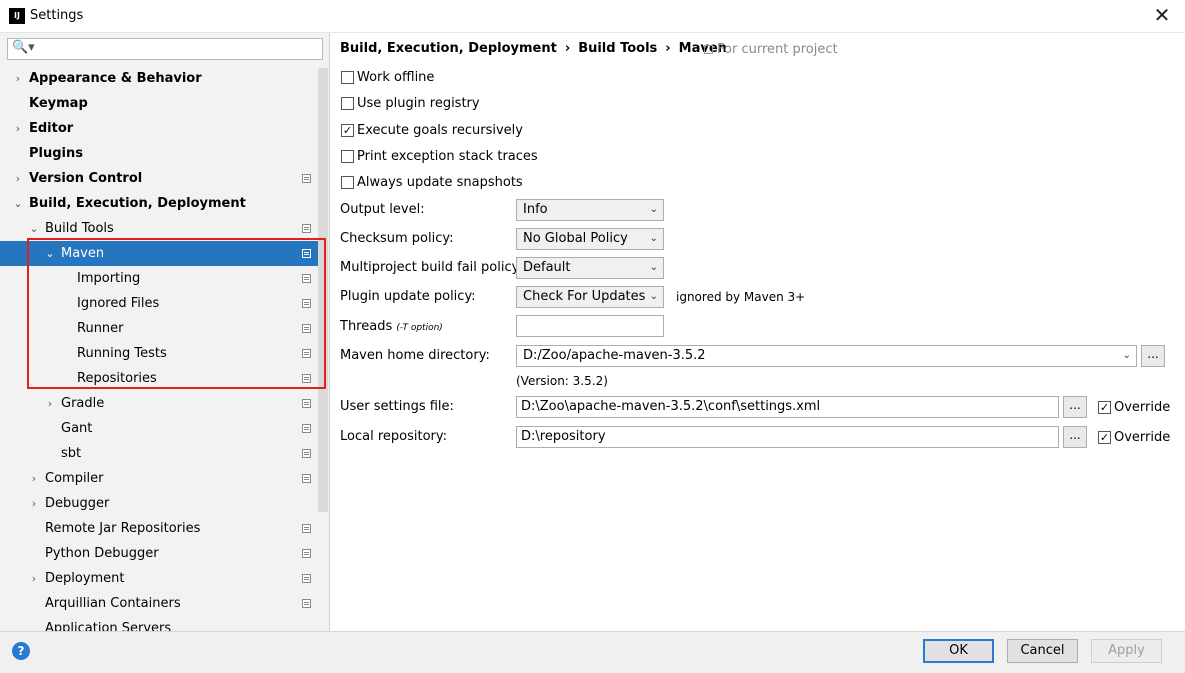 This screenshot has width=1185, height=673. Describe the element at coordinates (83, 403) in the screenshot. I see `tree-item-label: Gradle` at that location.